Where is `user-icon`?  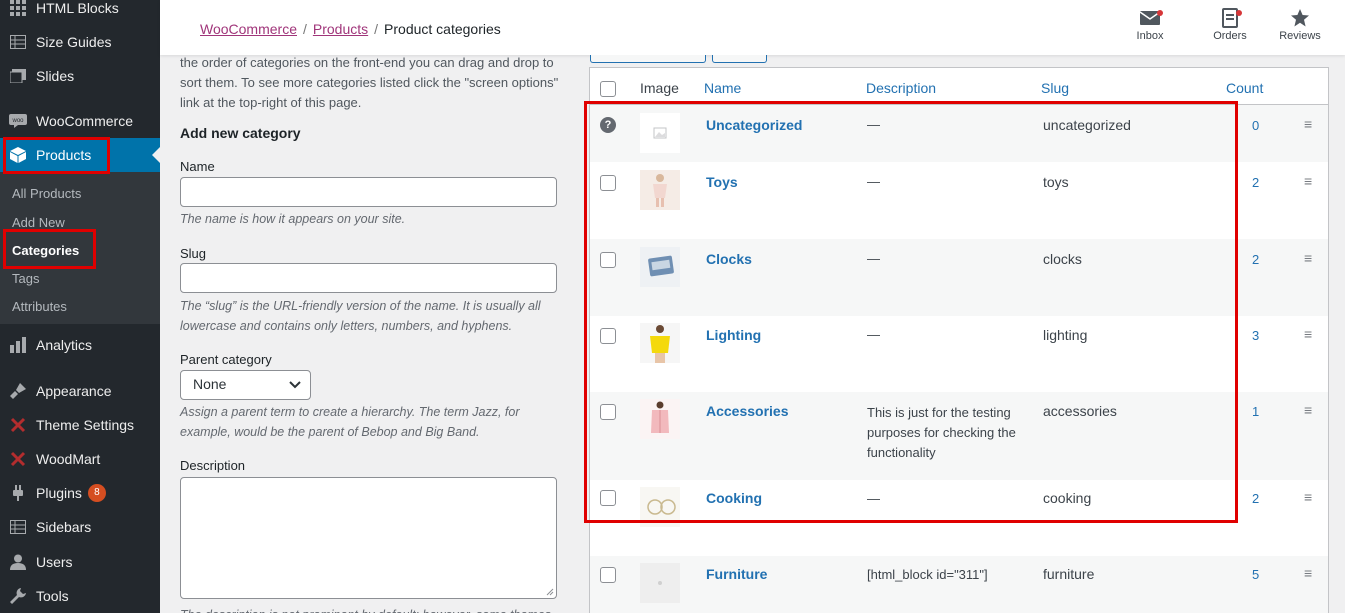
user-icon is located at coordinates (18, 562).